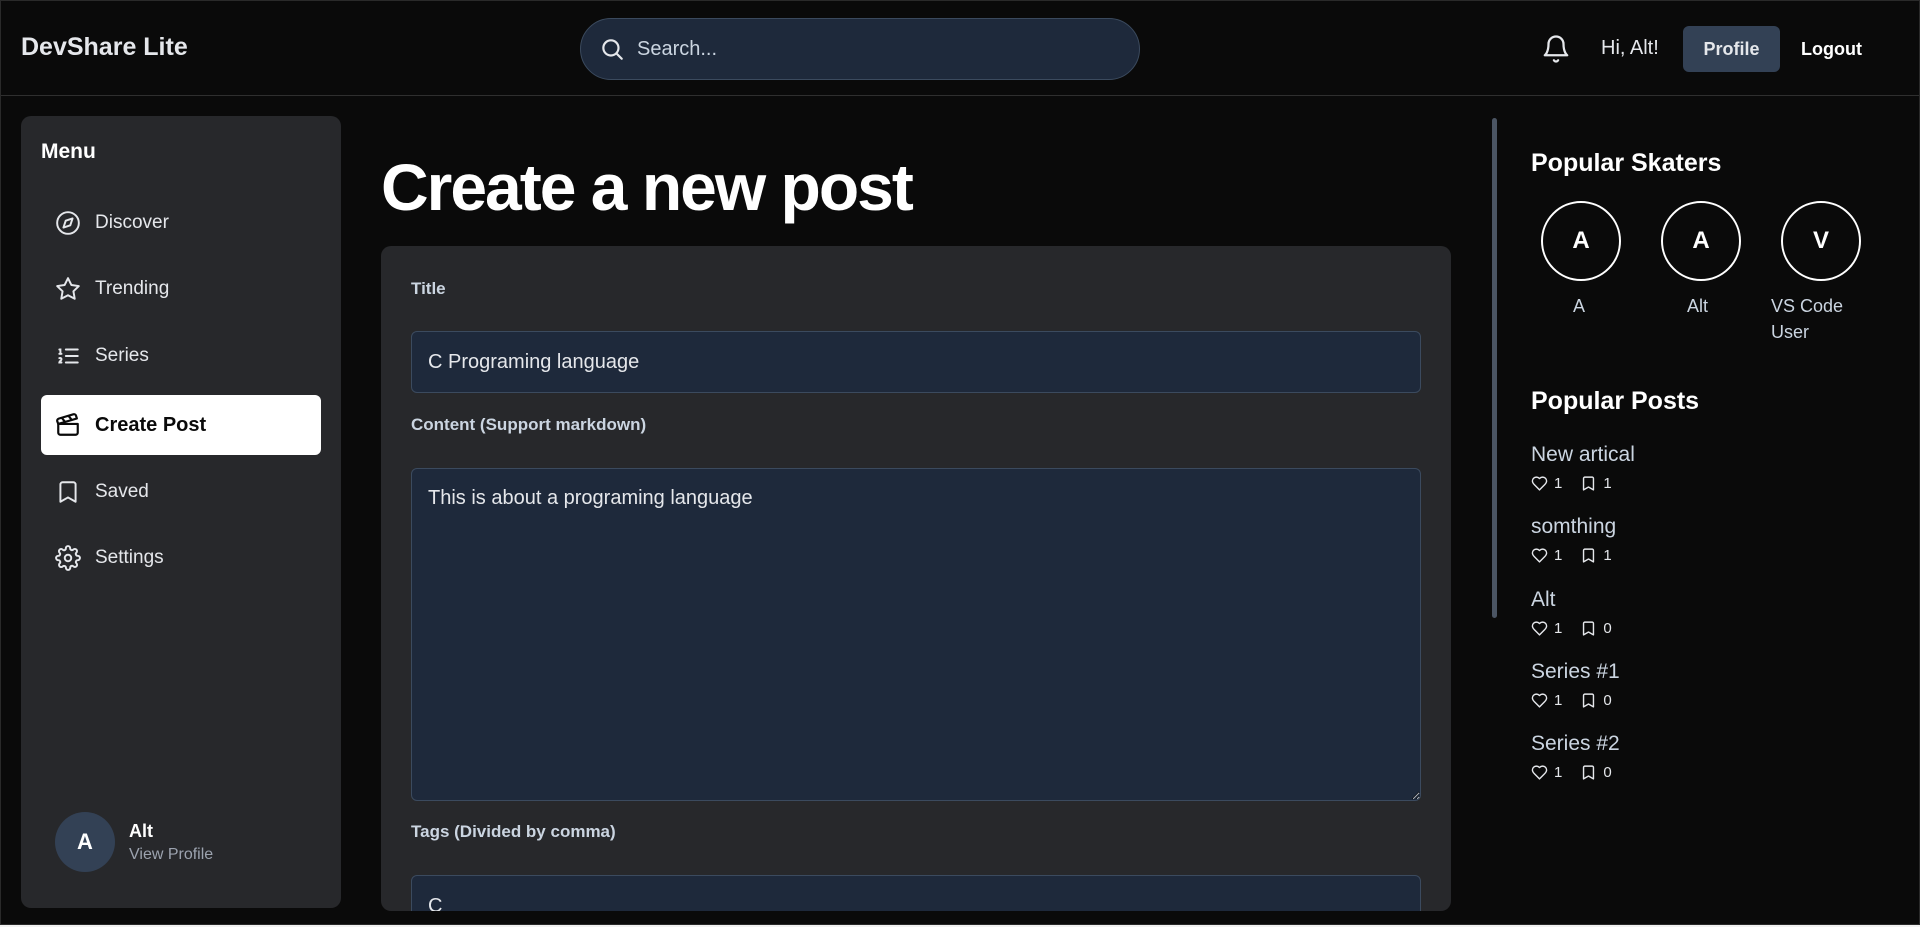 The width and height of the screenshot is (1920, 927). I want to click on avatar: V, so click(1821, 241).